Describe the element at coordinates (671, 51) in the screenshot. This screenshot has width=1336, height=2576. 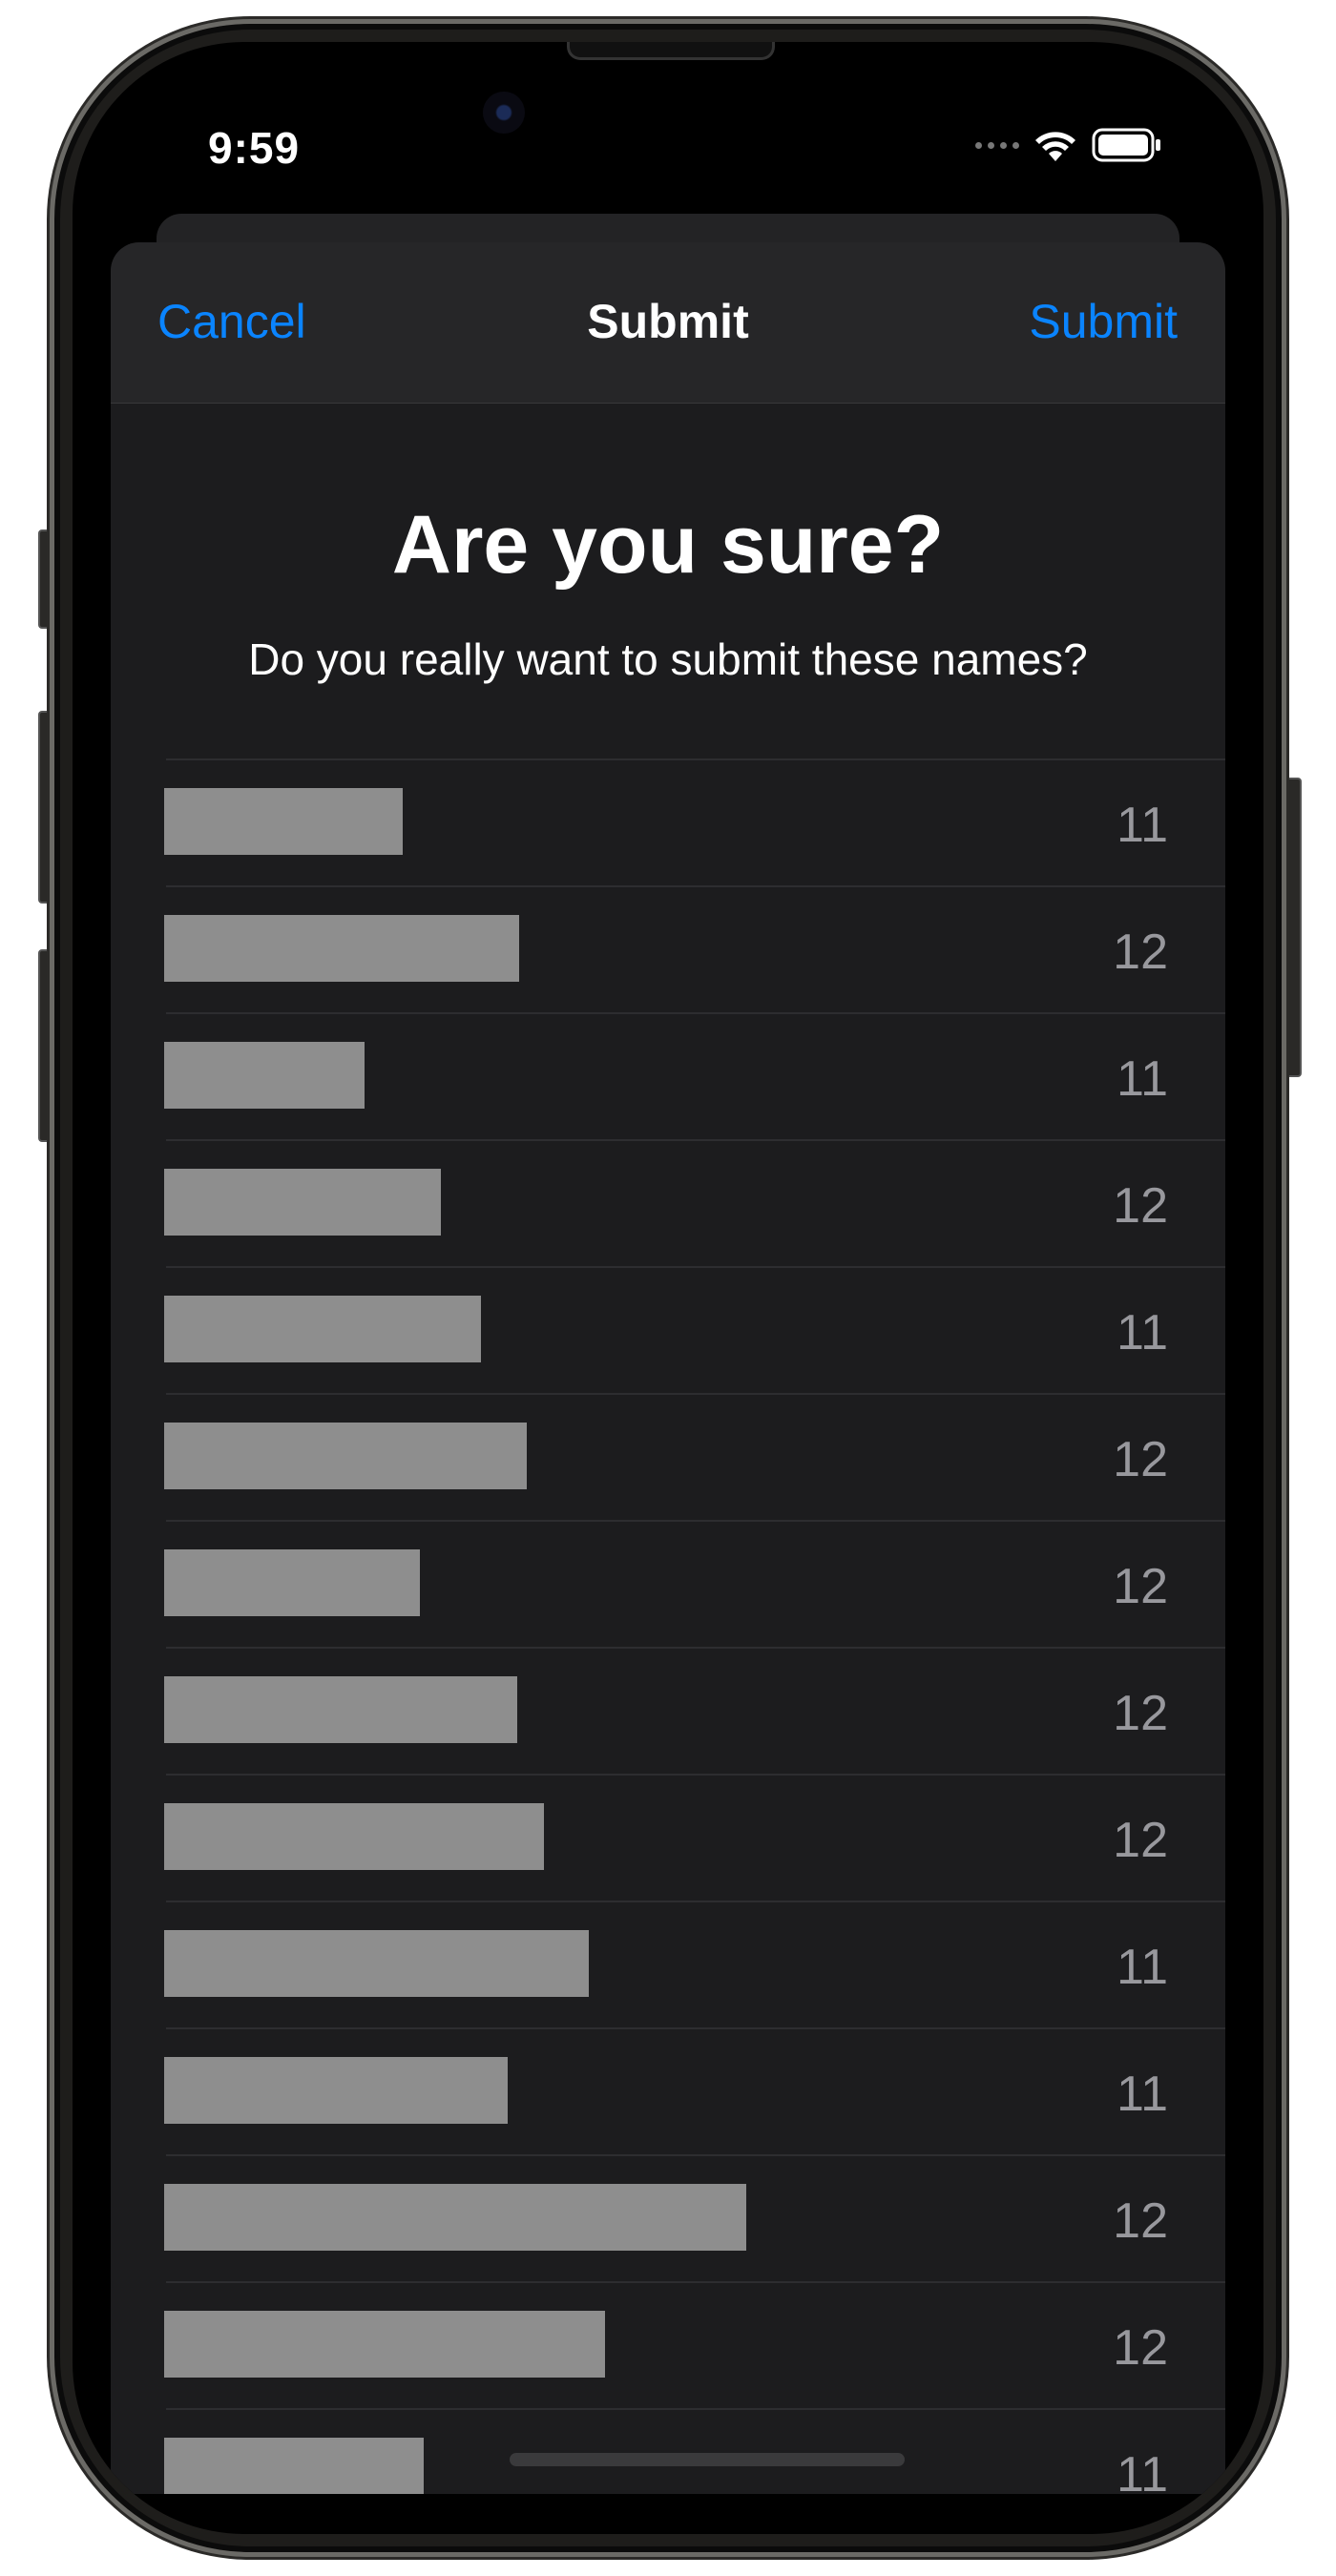
I see `speaker-grille` at that location.